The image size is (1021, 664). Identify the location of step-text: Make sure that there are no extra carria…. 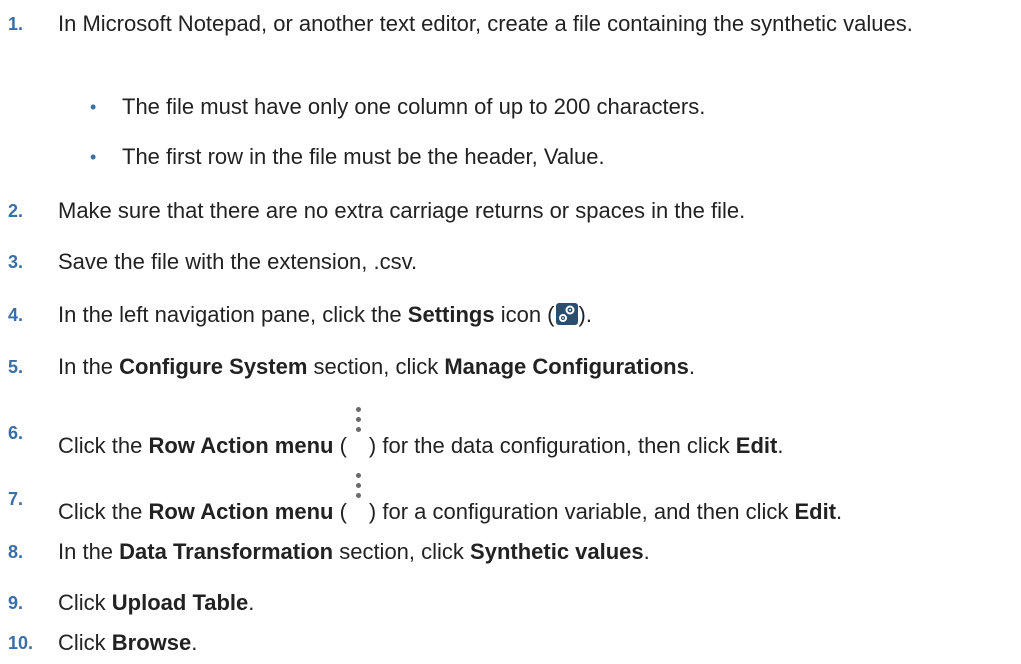
(402, 210).